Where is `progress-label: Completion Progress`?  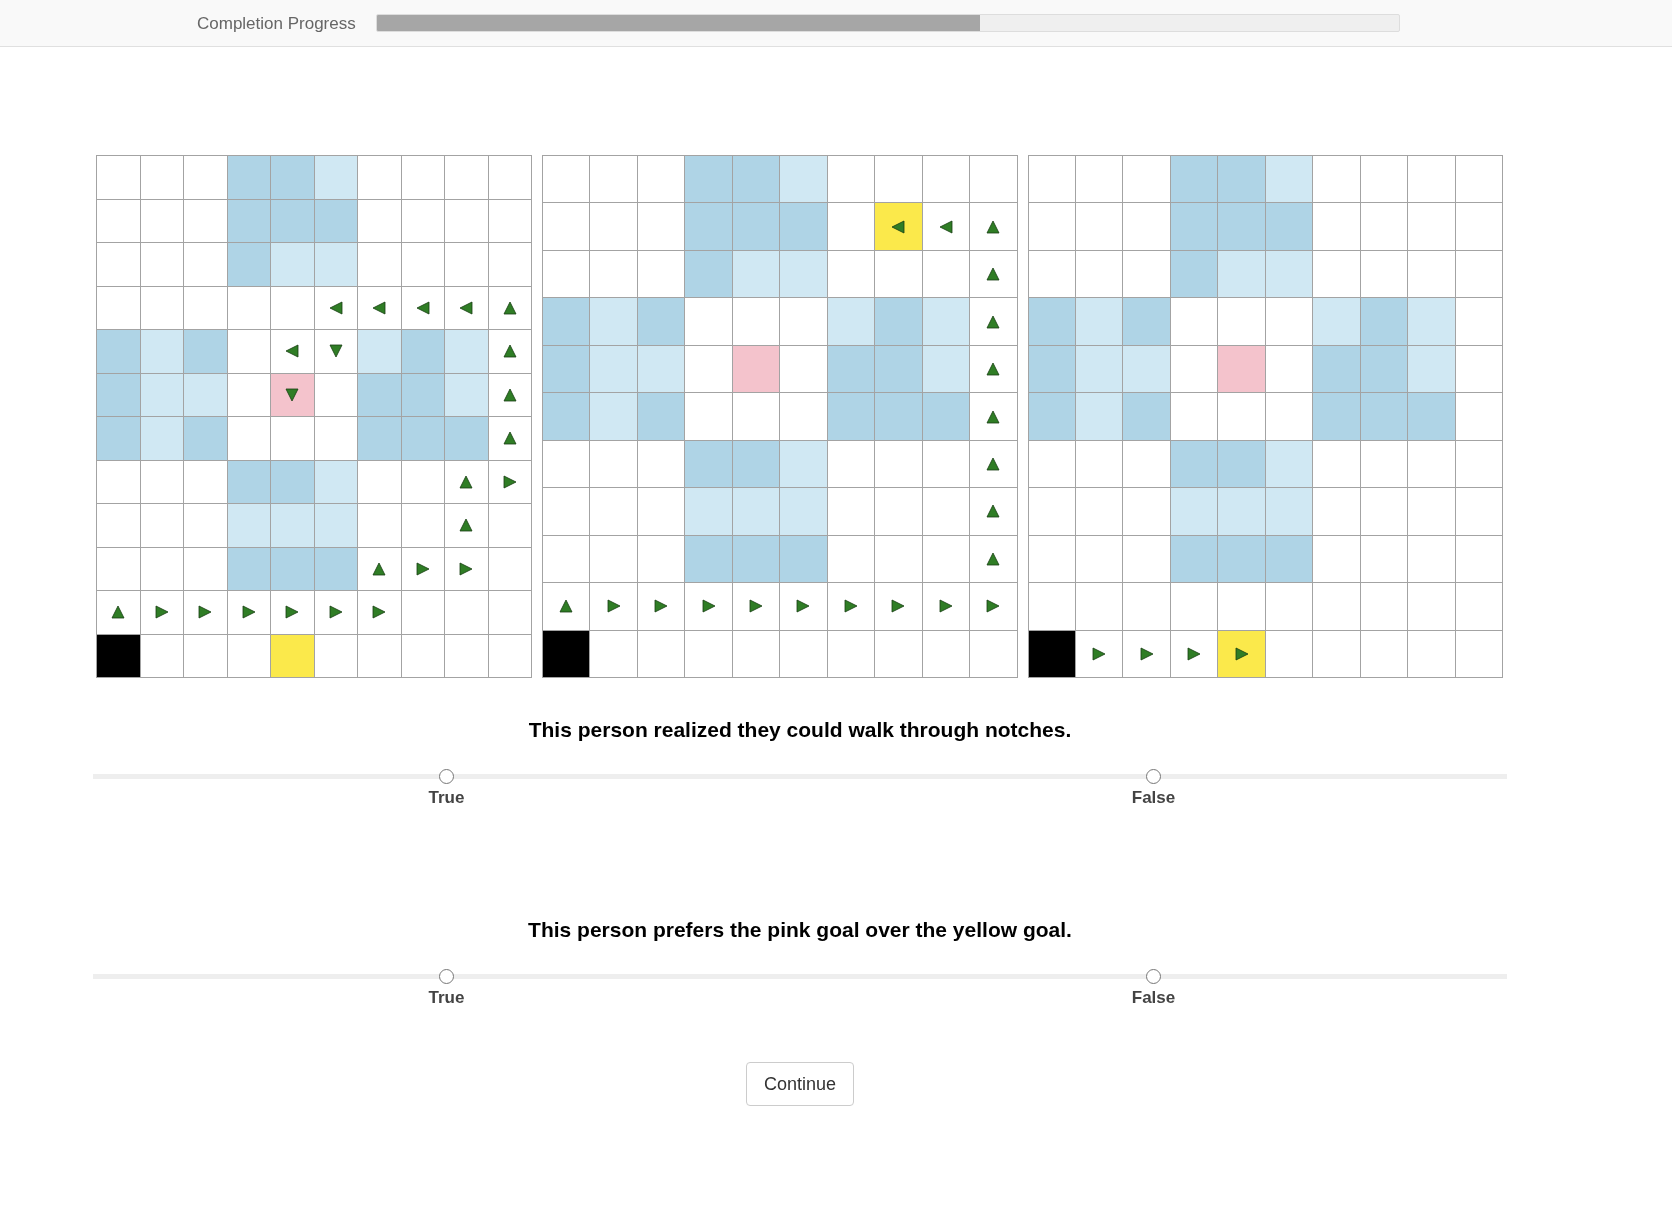
progress-label: Completion Progress is located at coordinates (276, 23).